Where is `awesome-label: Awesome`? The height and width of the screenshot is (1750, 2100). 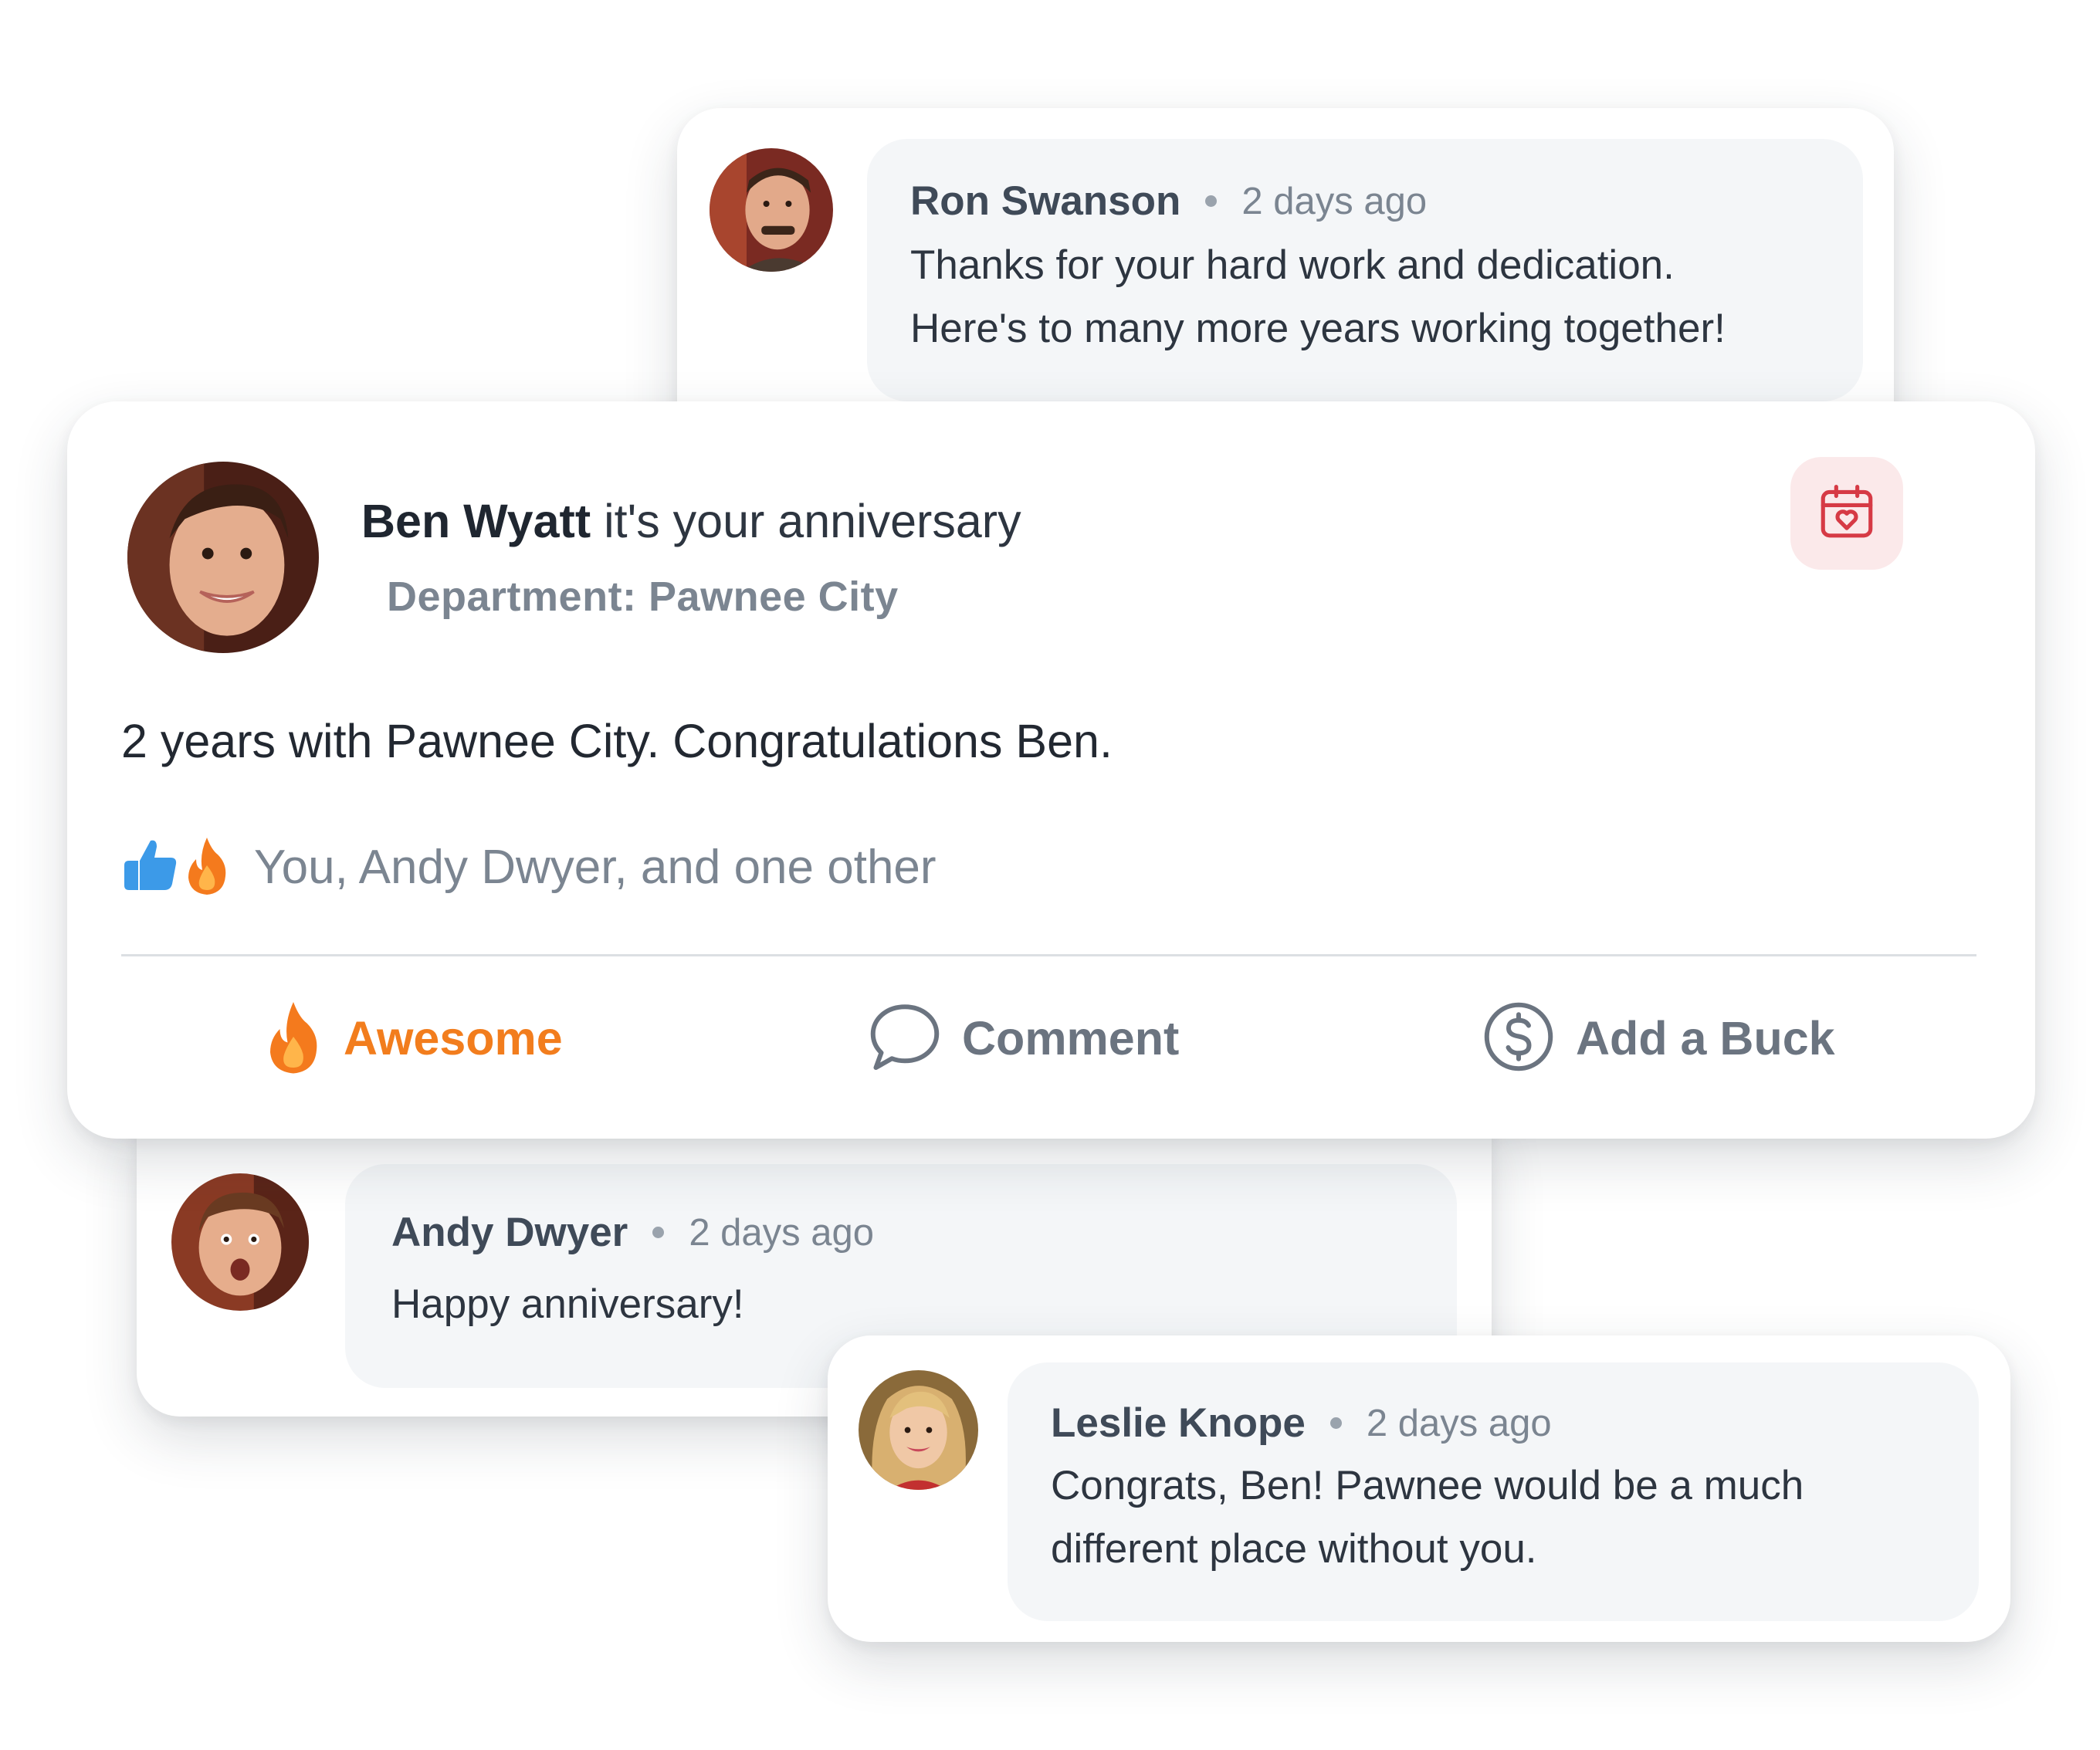 awesome-label: Awesome is located at coordinates (453, 1038).